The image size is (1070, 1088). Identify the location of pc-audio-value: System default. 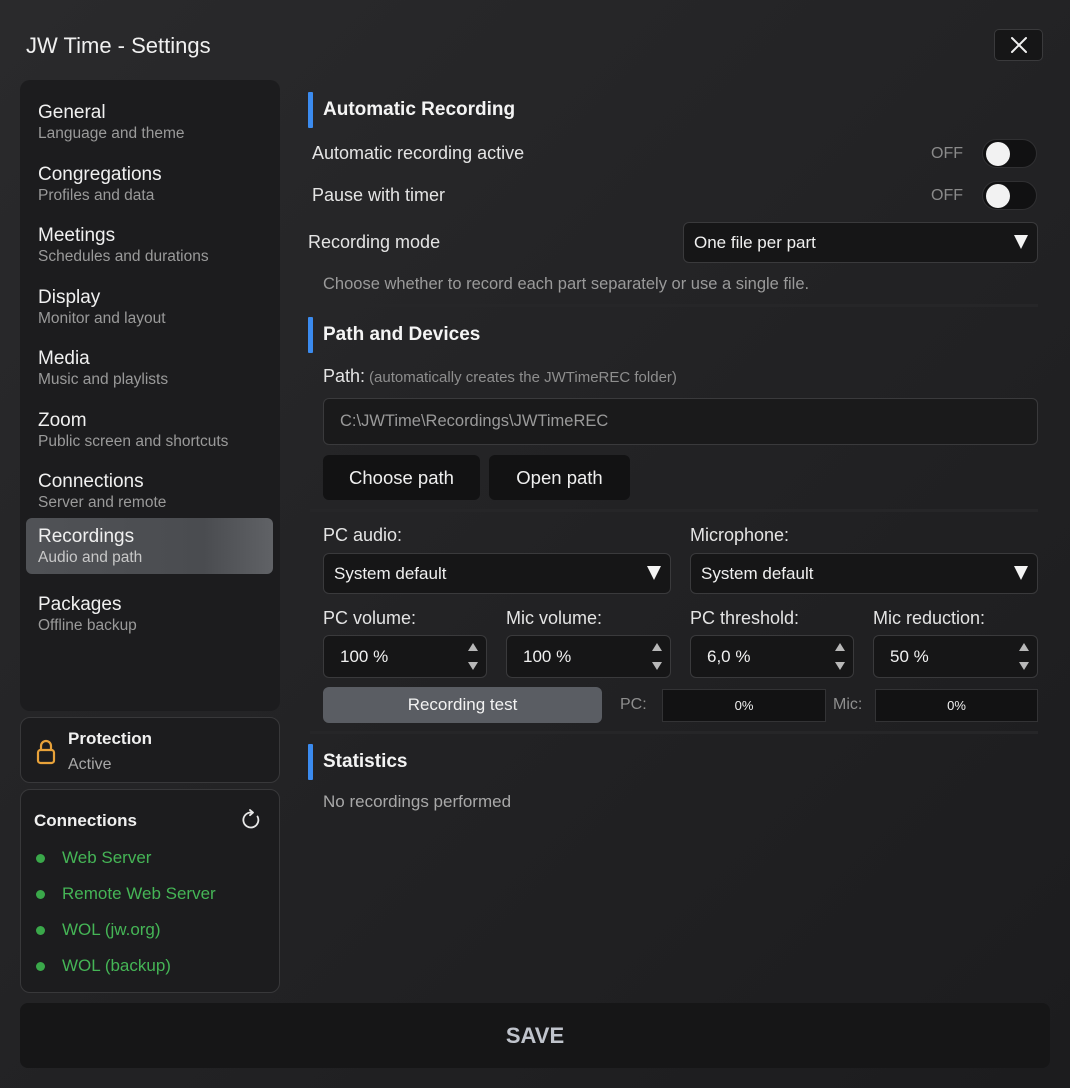
(390, 573).